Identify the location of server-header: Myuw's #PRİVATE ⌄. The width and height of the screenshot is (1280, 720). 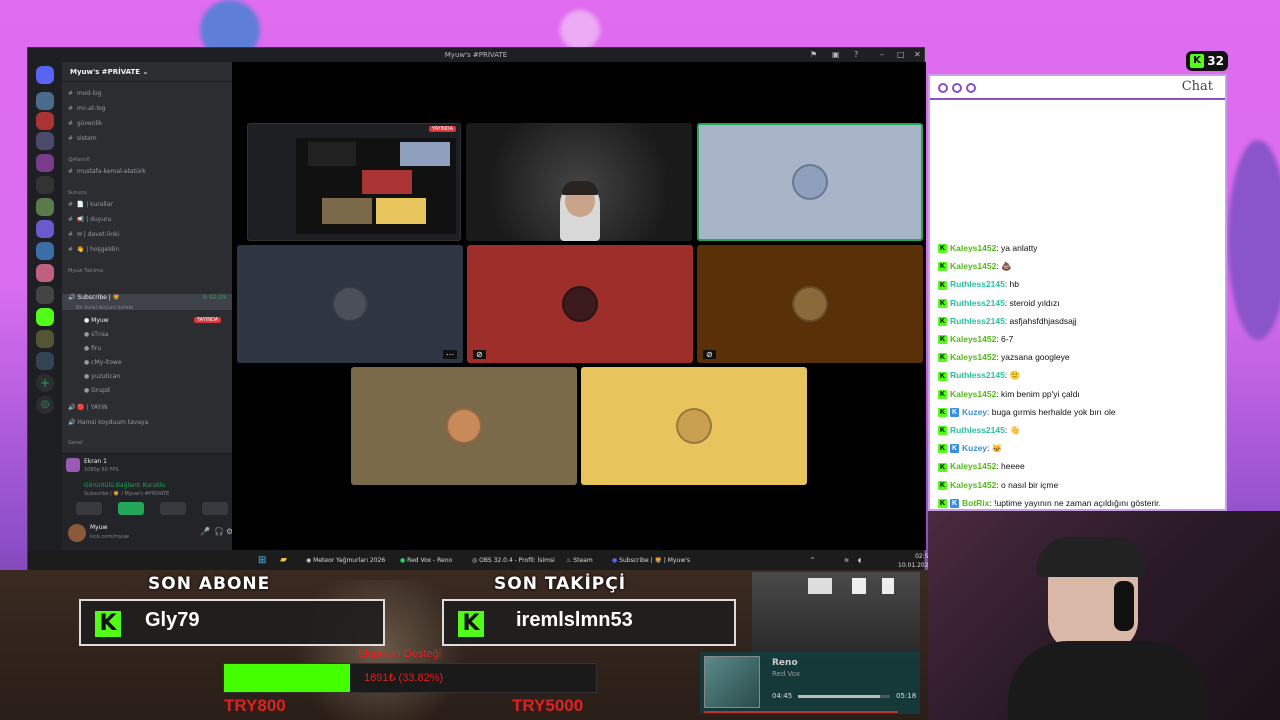
(147, 72).